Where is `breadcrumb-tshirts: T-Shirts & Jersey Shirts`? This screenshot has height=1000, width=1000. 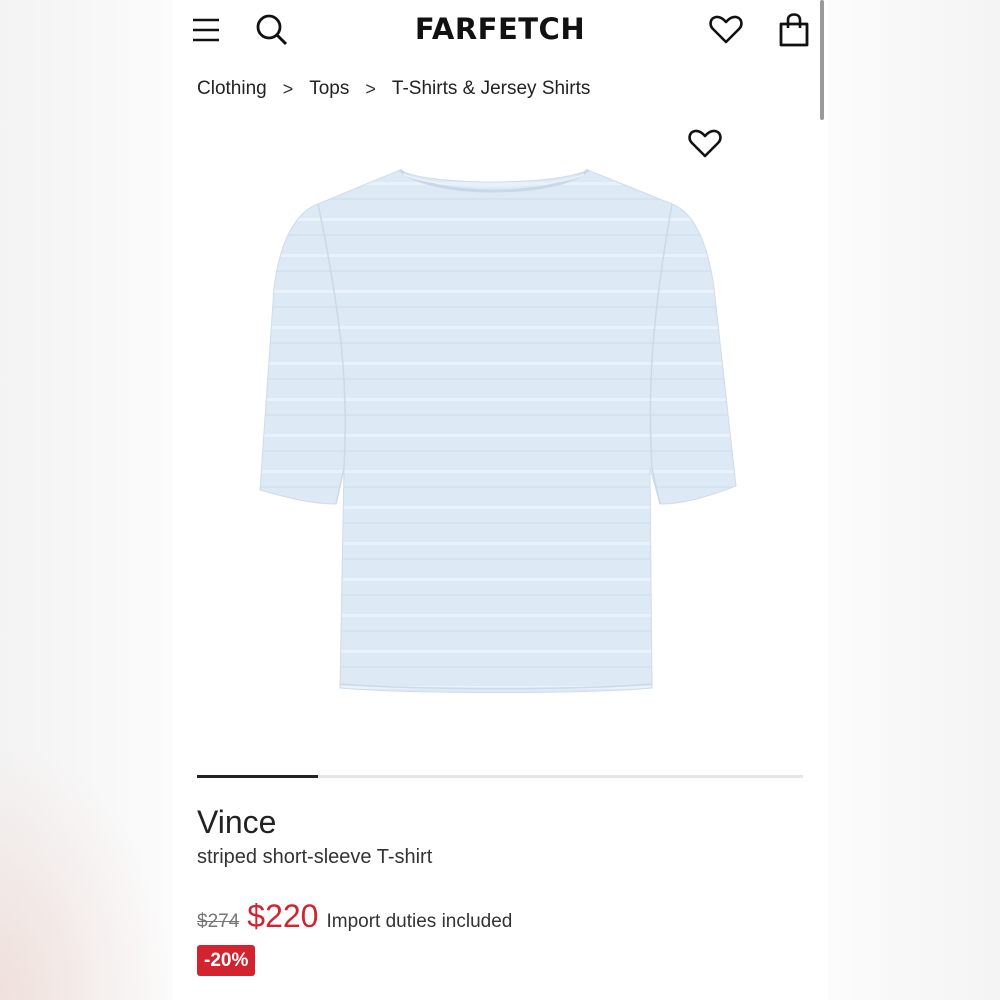 breadcrumb-tshirts: T-Shirts & Jersey Shirts is located at coordinates (491, 89).